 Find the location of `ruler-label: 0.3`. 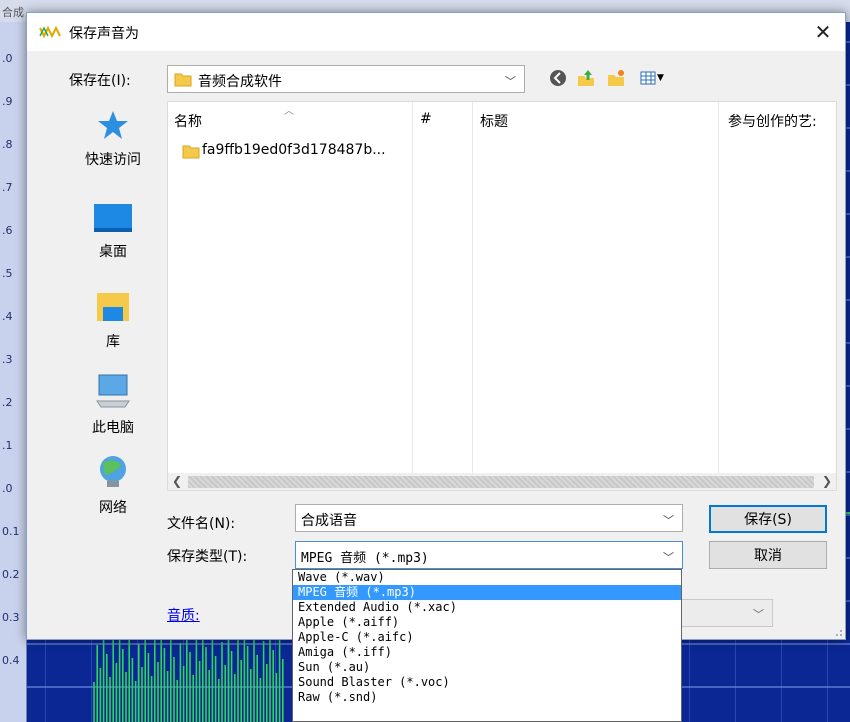

ruler-label: 0.3 is located at coordinates (11, 617).